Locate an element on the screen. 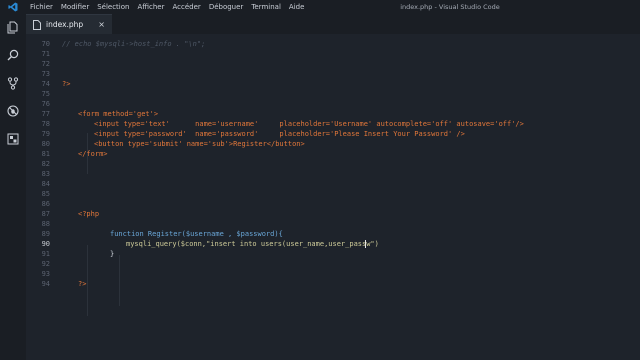 The width and height of the screenshot is (640, 360). code-line-88: 88 is located at coordinates (333, 224).